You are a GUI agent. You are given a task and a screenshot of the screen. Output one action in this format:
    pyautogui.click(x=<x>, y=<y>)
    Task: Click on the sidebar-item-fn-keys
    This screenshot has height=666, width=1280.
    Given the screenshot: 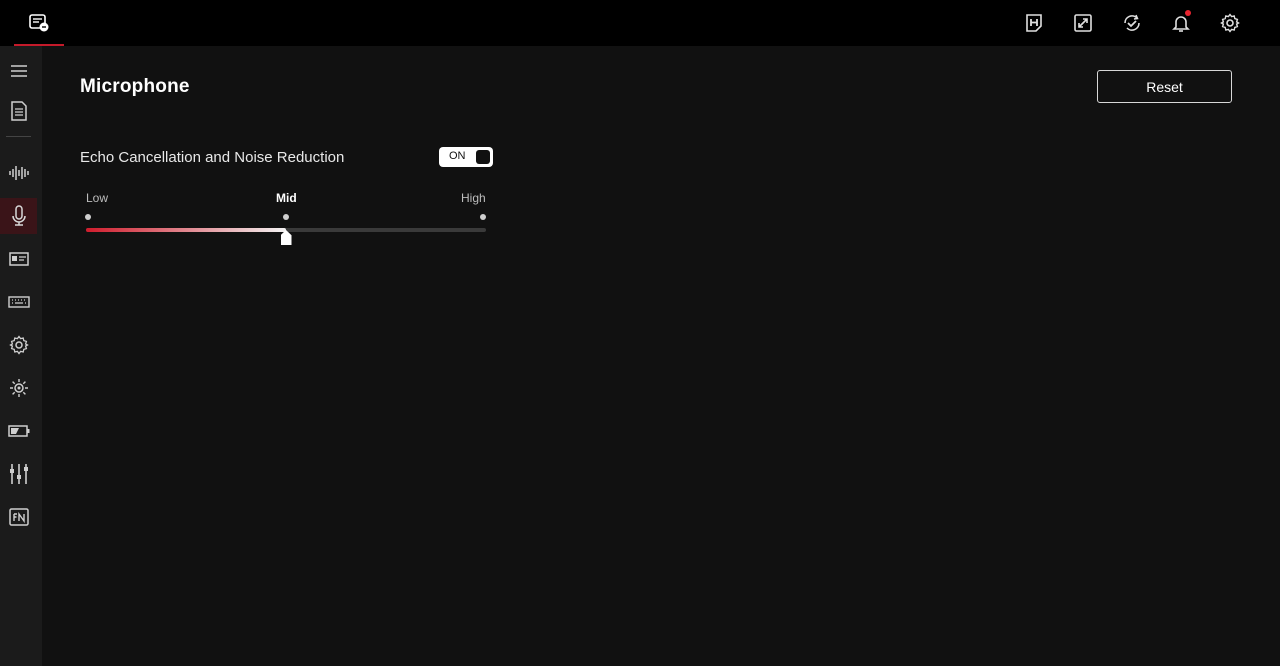 What is the action you would take?
    pyautogui.click(x=18, y=517)
    